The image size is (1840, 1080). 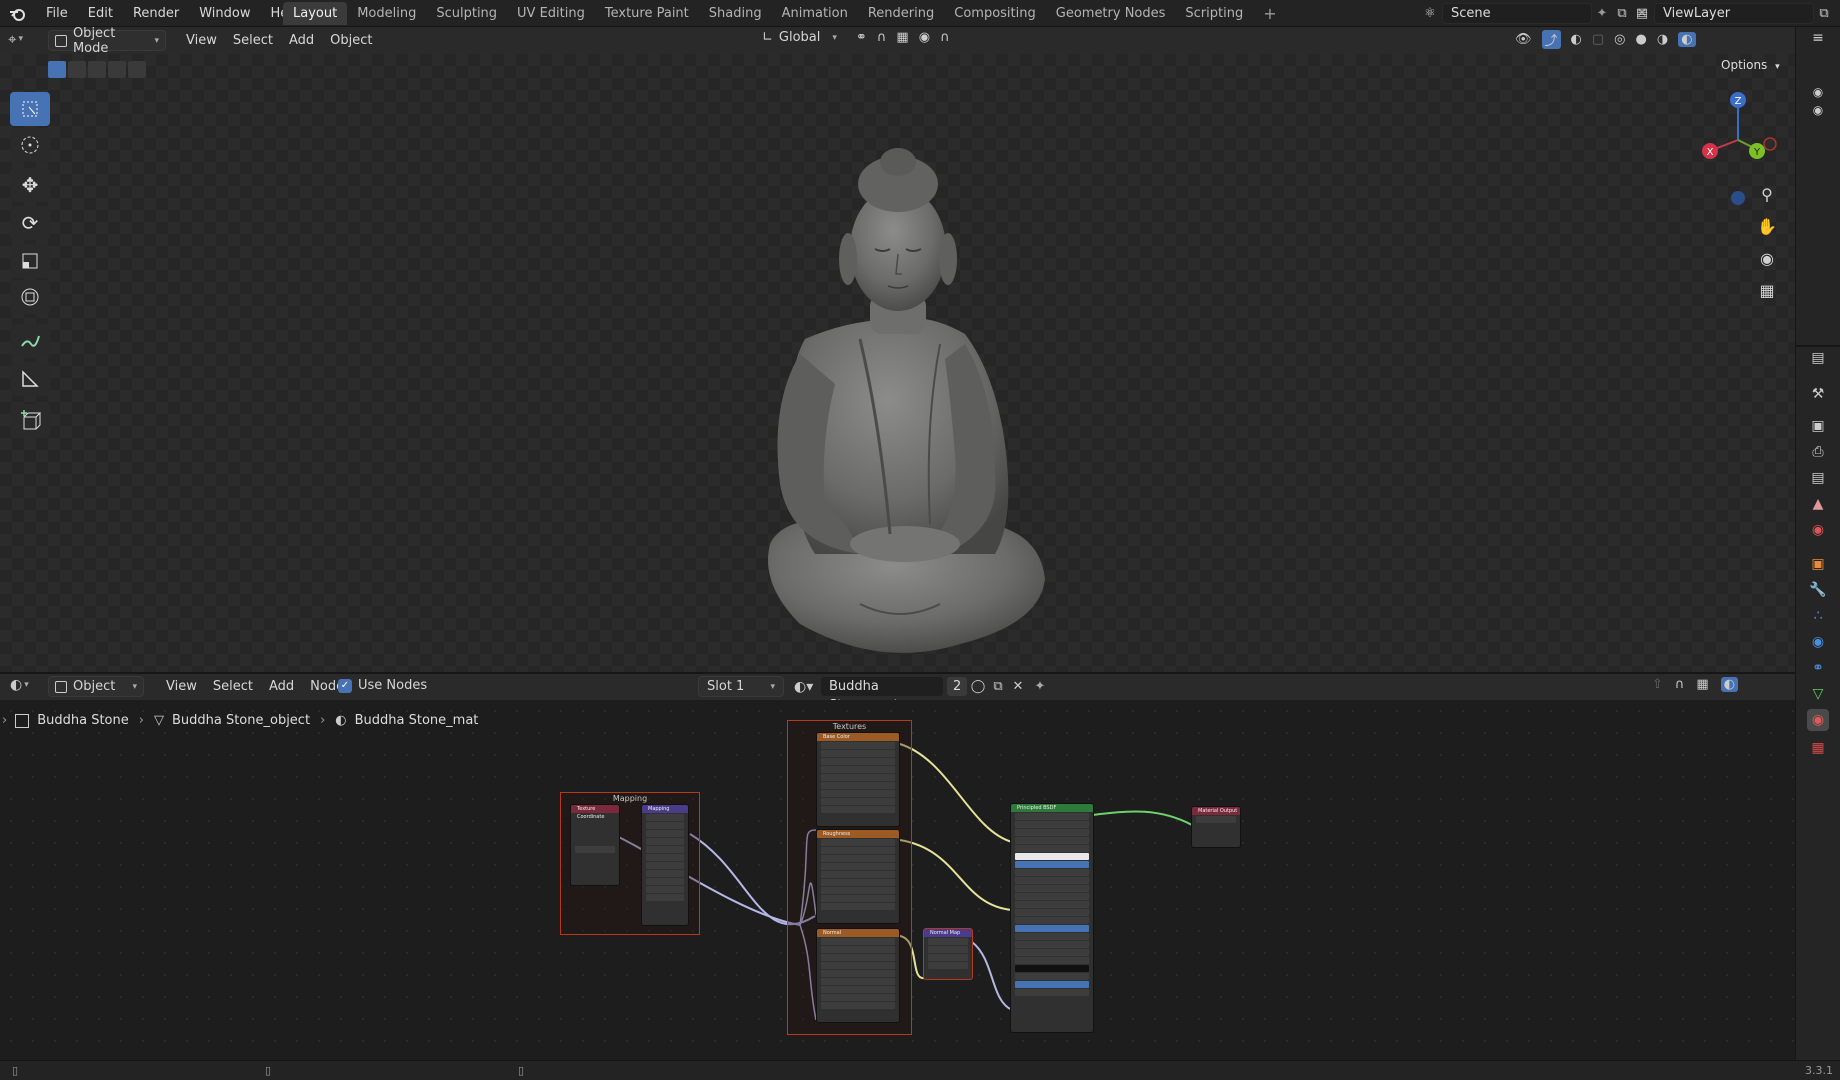 What do you see at coordinates (1040, 686) in the screenshot?
I see `pin-icon: ✦` at bounding box center [1040, 686].